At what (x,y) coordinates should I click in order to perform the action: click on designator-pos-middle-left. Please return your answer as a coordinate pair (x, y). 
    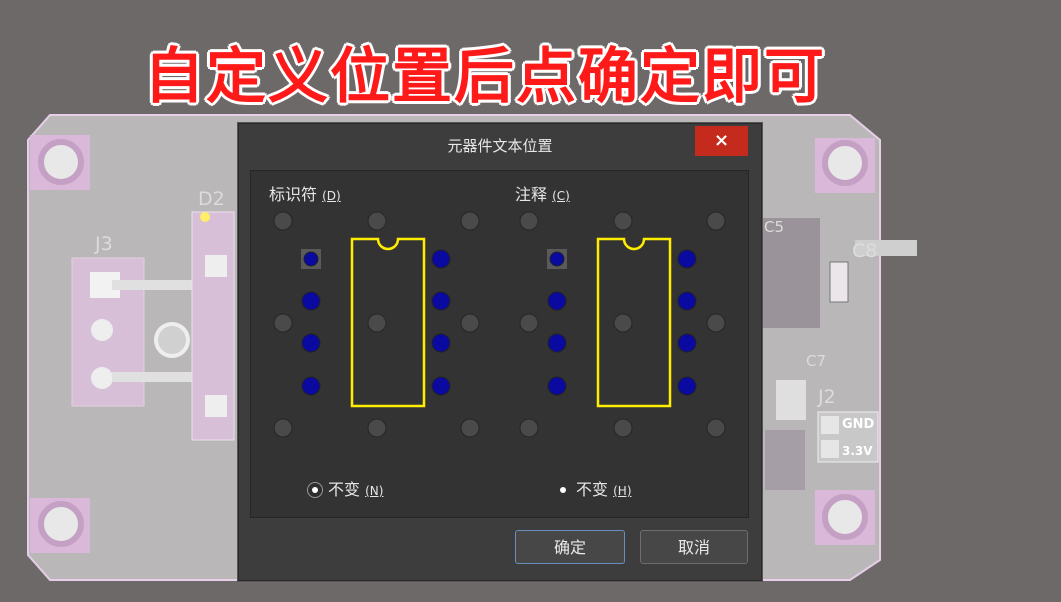
    Looking at the image, I should click on (283, 323).